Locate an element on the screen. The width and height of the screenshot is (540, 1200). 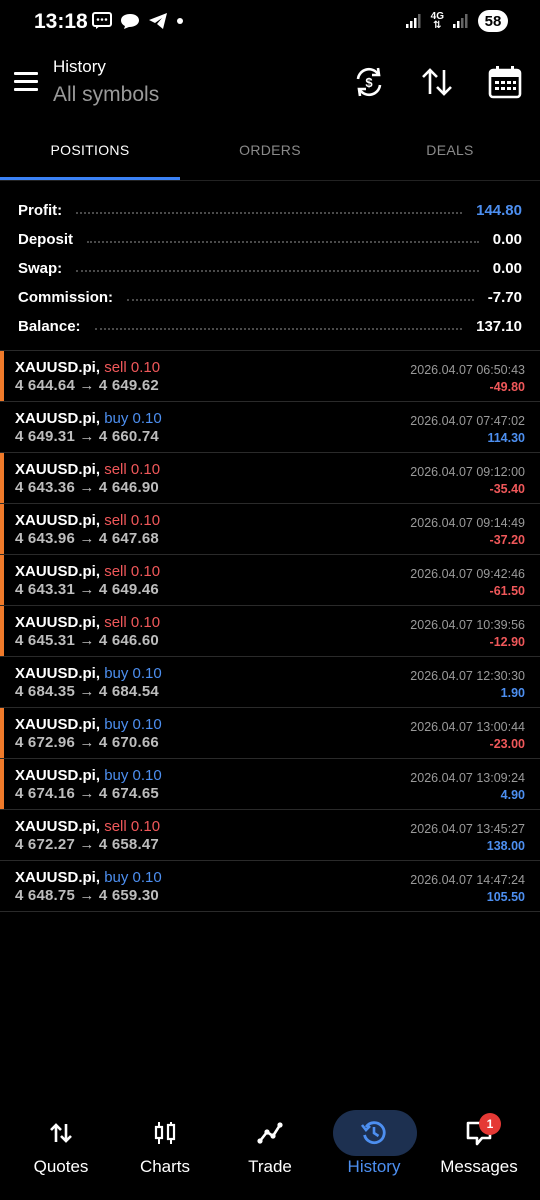
notification-icons is located at coordinates (138, 21).